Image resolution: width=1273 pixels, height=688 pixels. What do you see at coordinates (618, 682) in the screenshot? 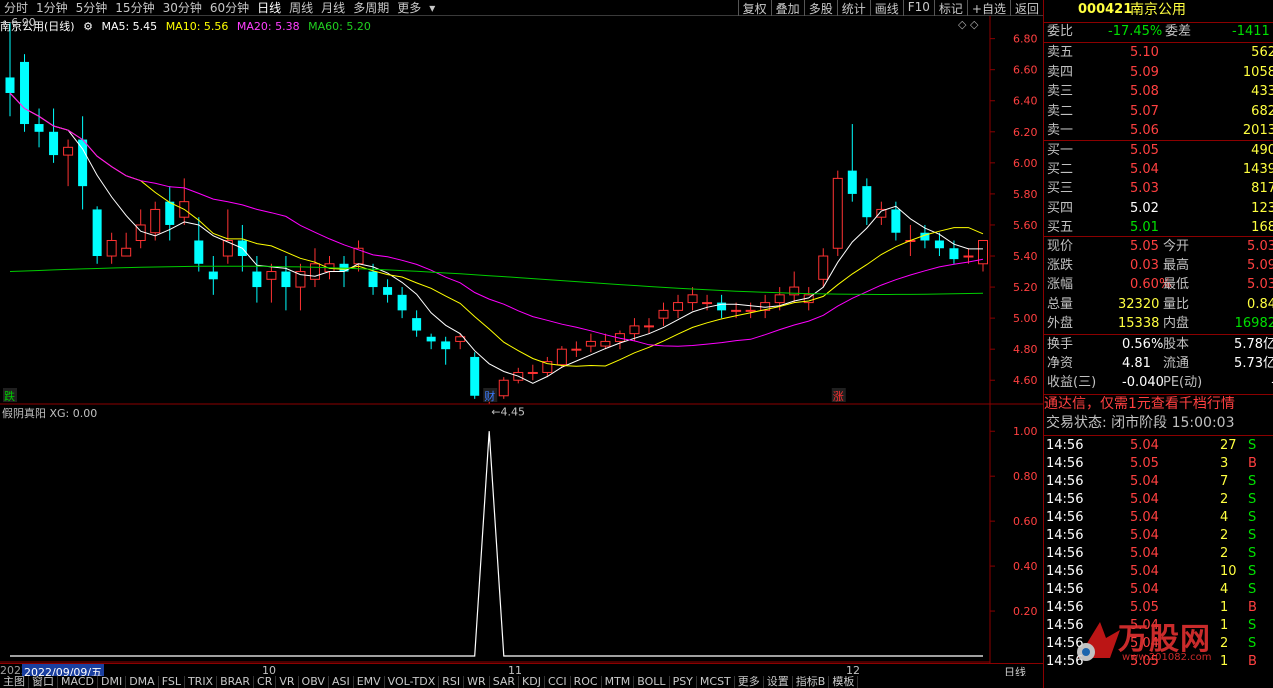
I see `indicator-tab: MTM` at bounding box center [618, 682].